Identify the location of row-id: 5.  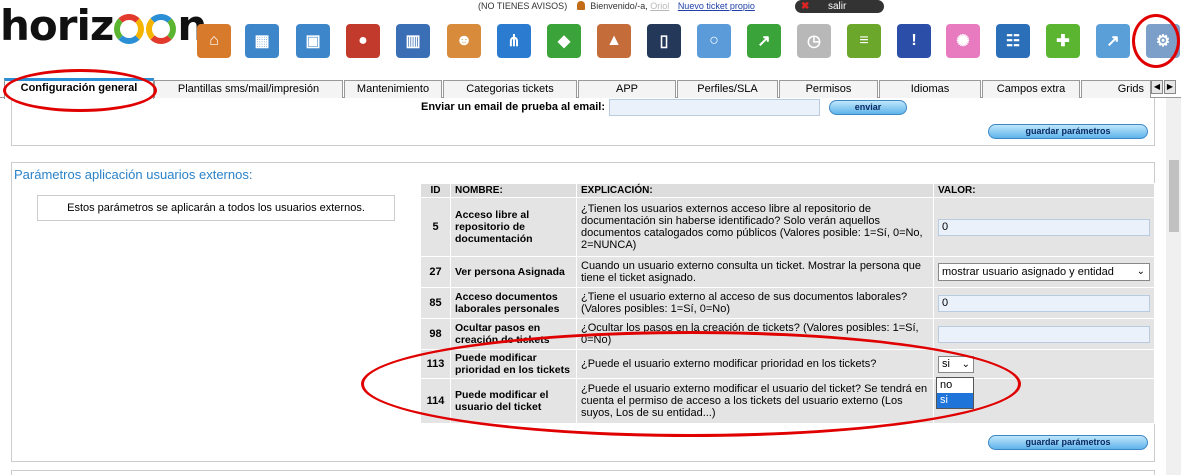
(435, 227).